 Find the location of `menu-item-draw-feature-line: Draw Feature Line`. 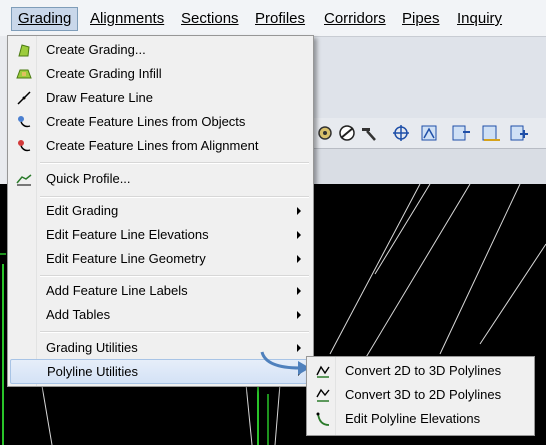

menu-item-draw-feature-line: Draw Feature Line is located at coordinates (160, 98).